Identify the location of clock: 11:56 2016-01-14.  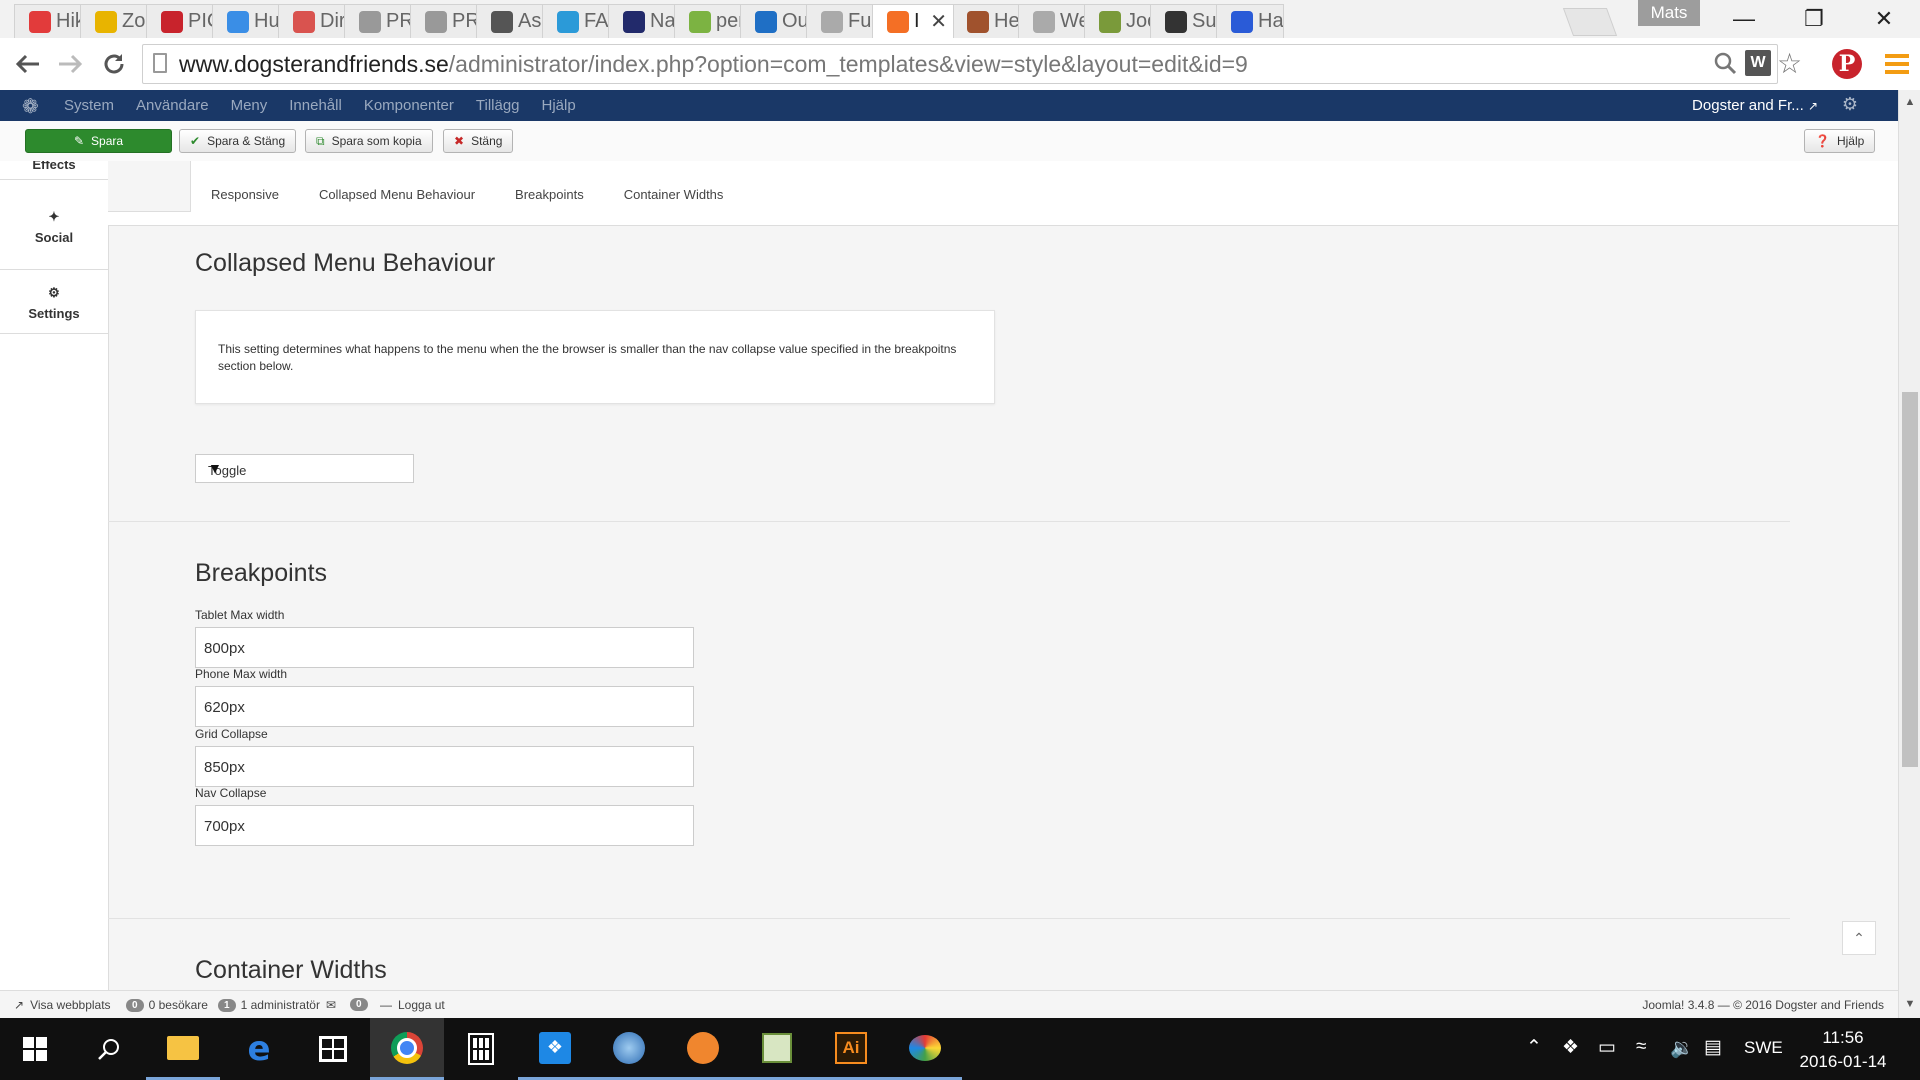
(1843, 1050).